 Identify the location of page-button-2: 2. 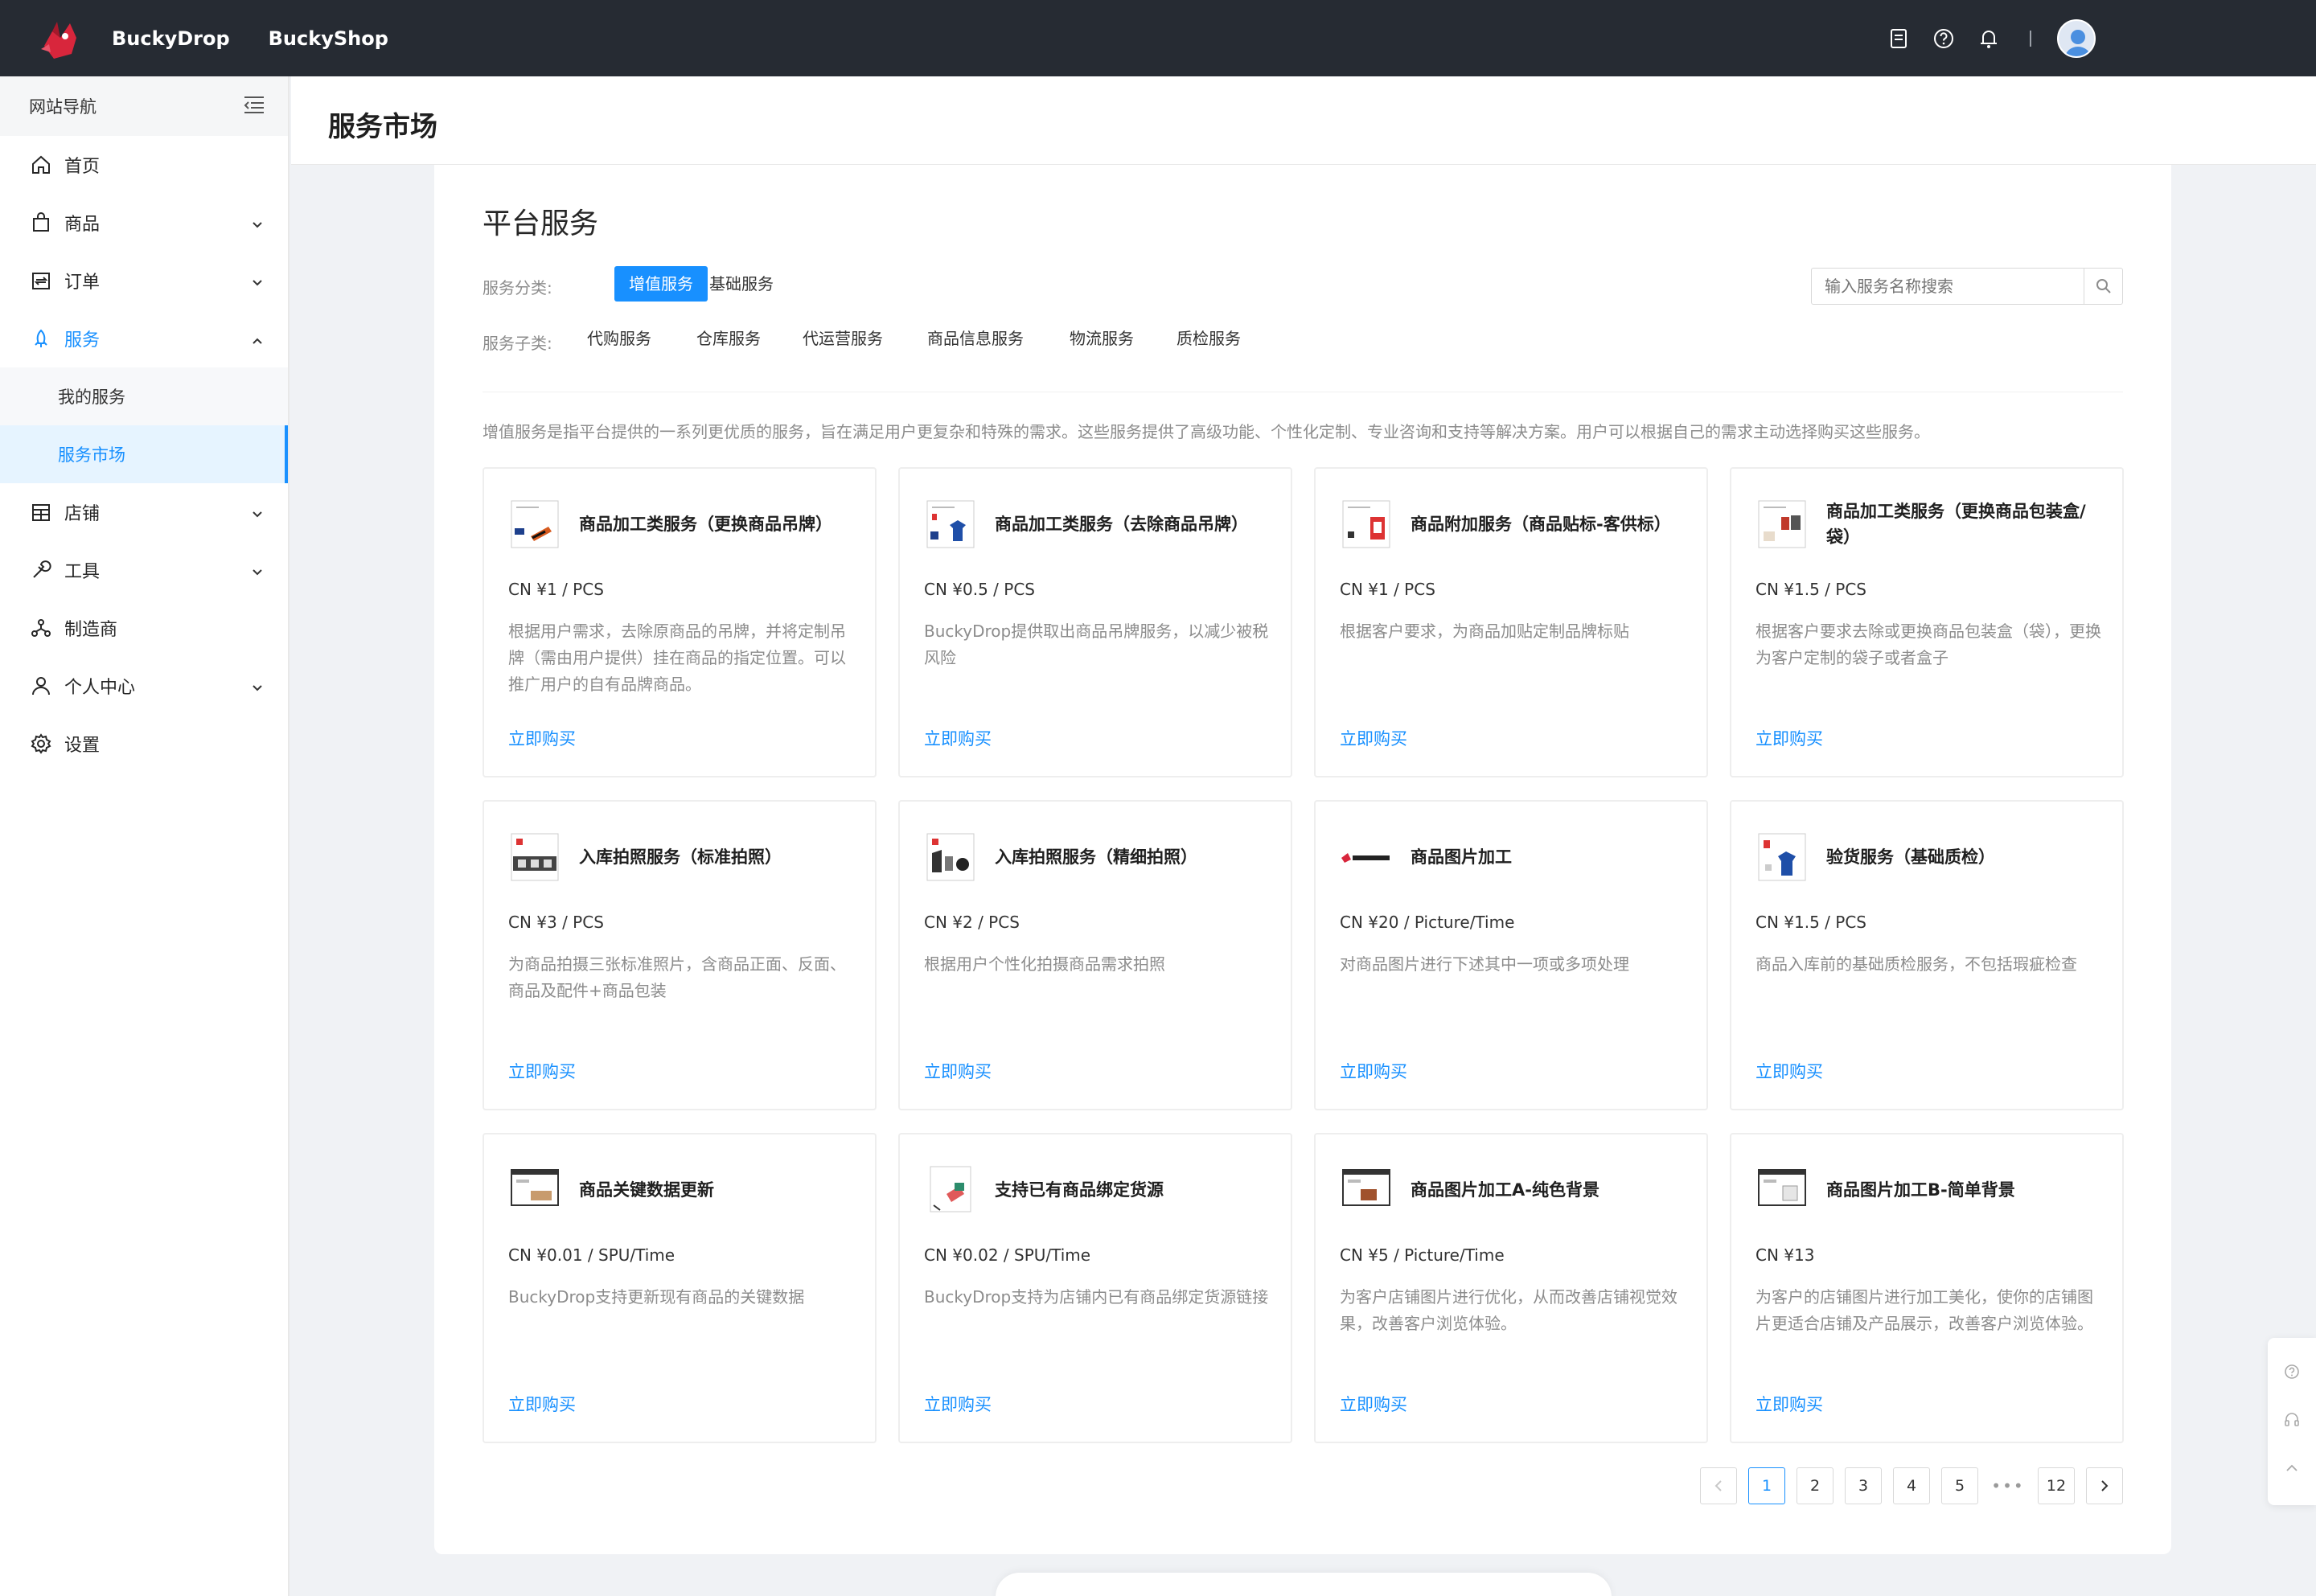
(1815, 1485).